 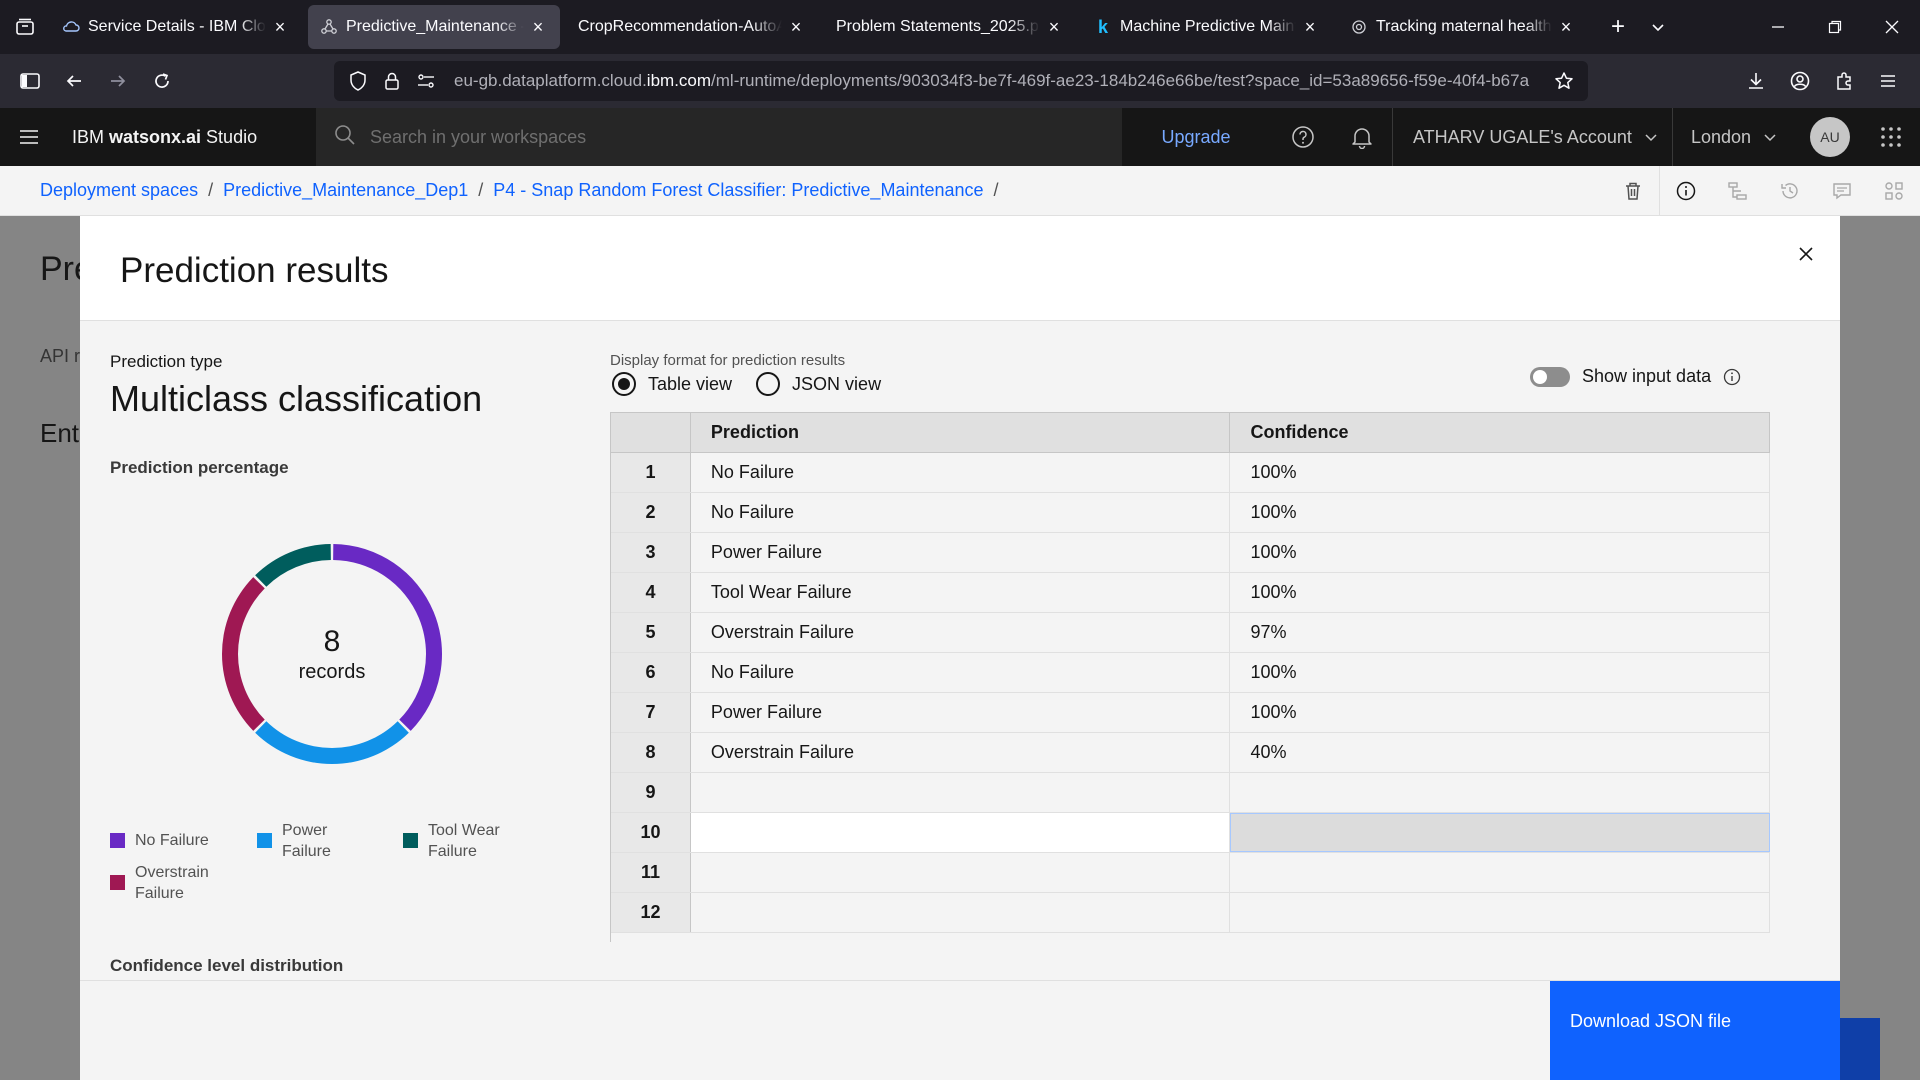 What do you see at coordinates (458, 841) in the screenshot?
I see `legend-item: Tool Wear Failure` at bounding box center [458, 841].